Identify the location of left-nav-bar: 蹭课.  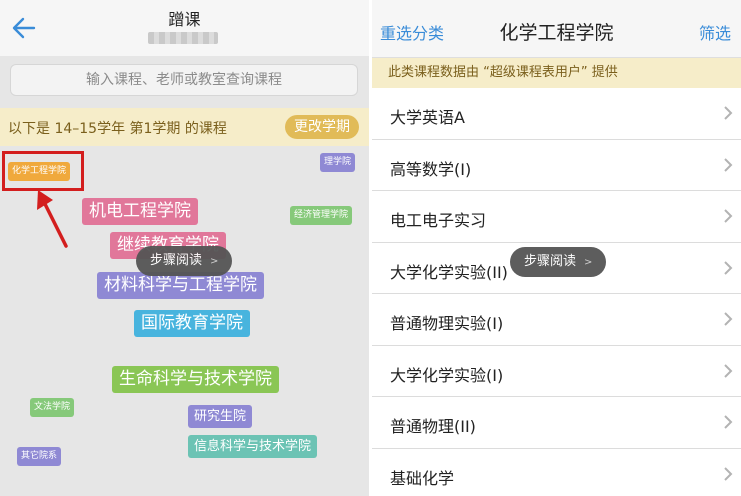
(184, 28).